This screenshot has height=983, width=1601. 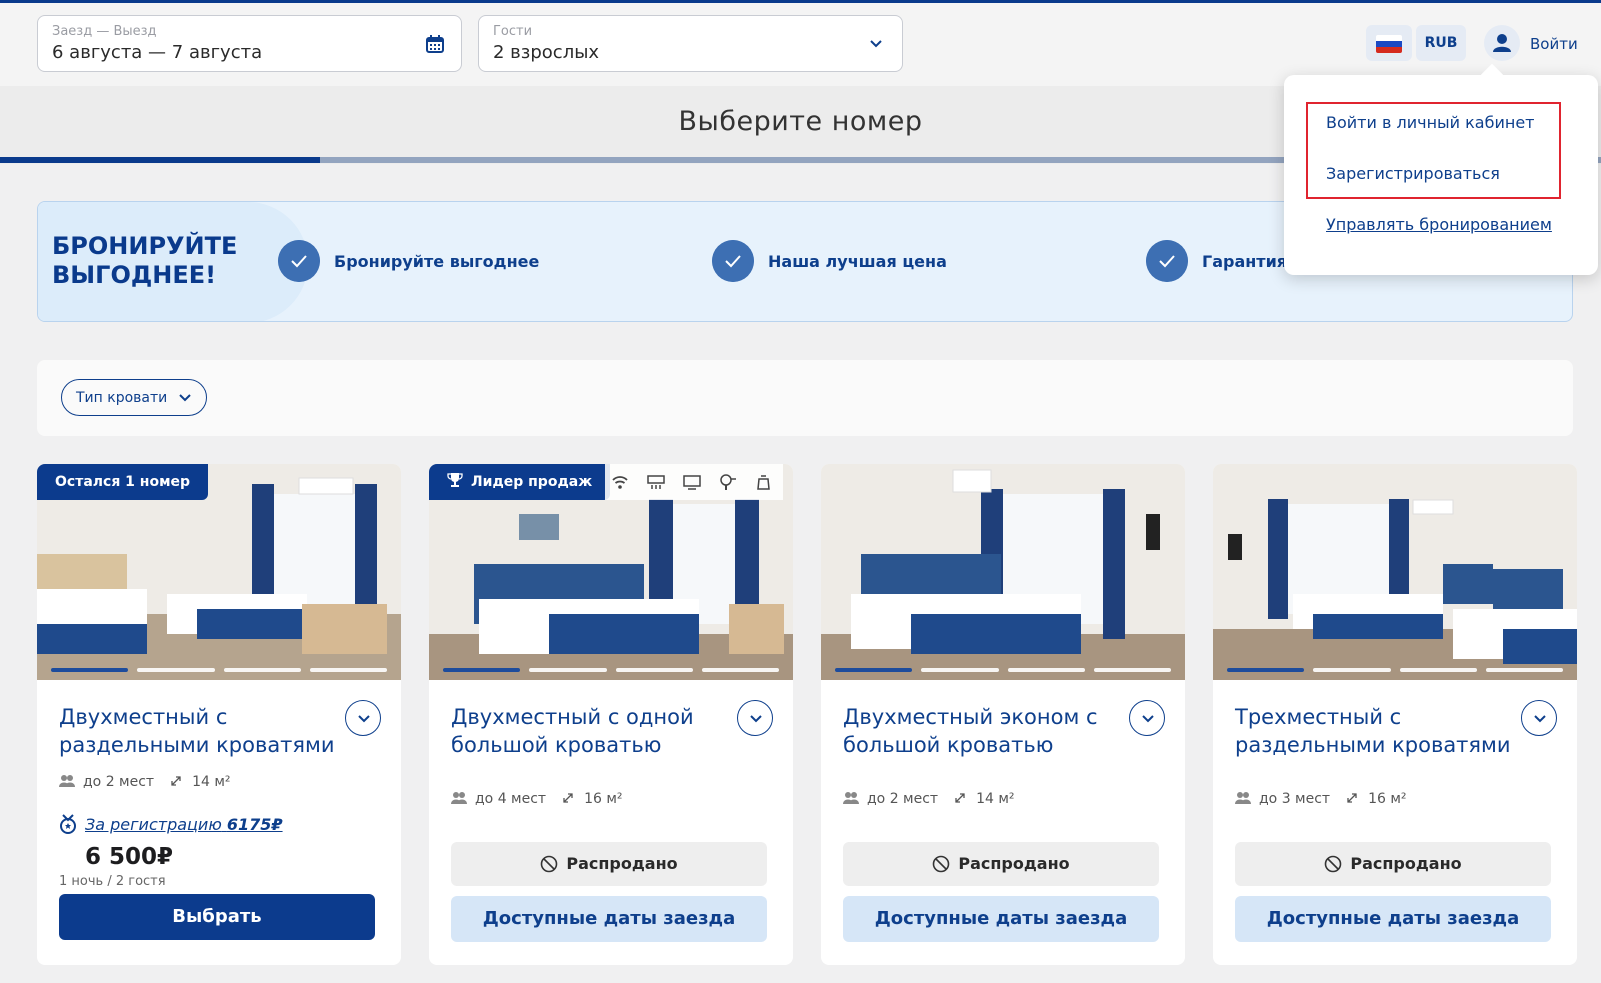 I want to click on room-meta: до 4 мест 16 м², so click(x=537, y=799).